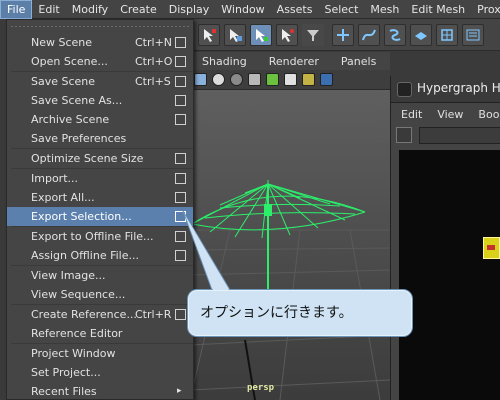 The height and width of the screenshot is (400, 500). I want to click on viewport-icon-bar, so click(290, 80).